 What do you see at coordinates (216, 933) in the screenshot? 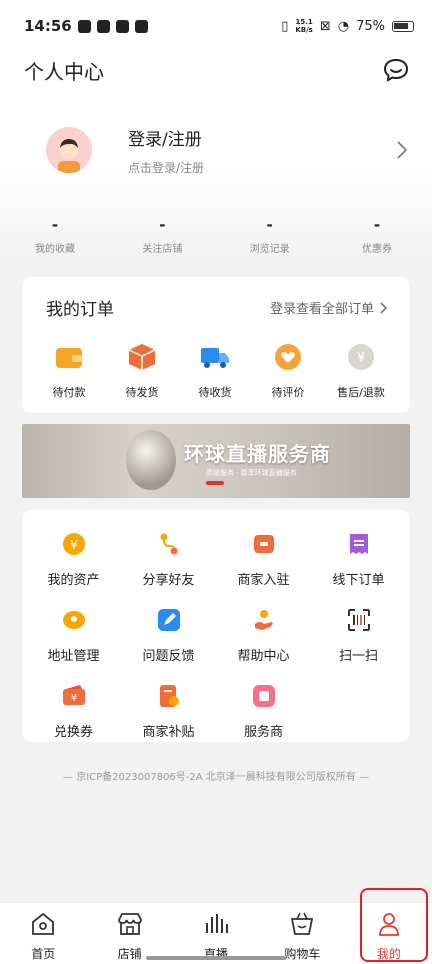
I see `tab-live: 直播` at bounding box center [216, 933].